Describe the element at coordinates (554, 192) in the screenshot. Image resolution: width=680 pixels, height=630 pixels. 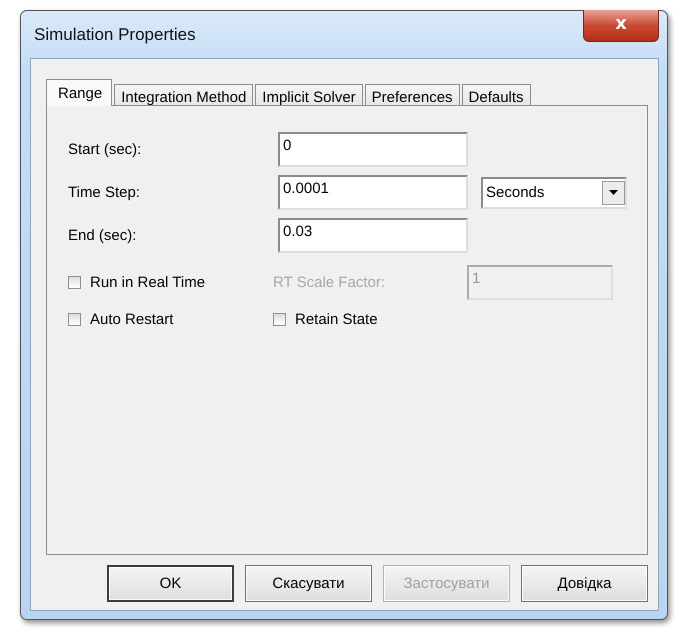
I see `unit-dropdown: Seconds` at that location.